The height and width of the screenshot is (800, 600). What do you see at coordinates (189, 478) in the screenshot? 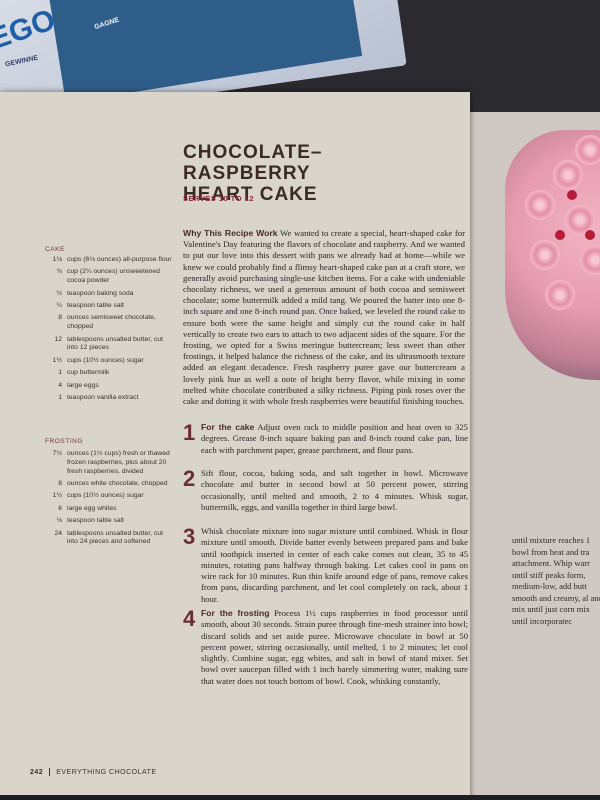
I see `step-number: 2` at bounding box center [189, 478].